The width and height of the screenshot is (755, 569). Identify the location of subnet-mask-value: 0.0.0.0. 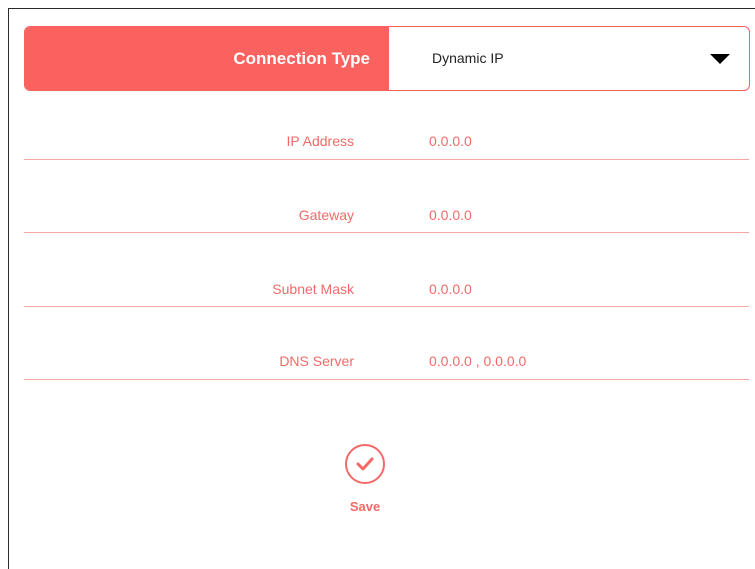
(450, 289).